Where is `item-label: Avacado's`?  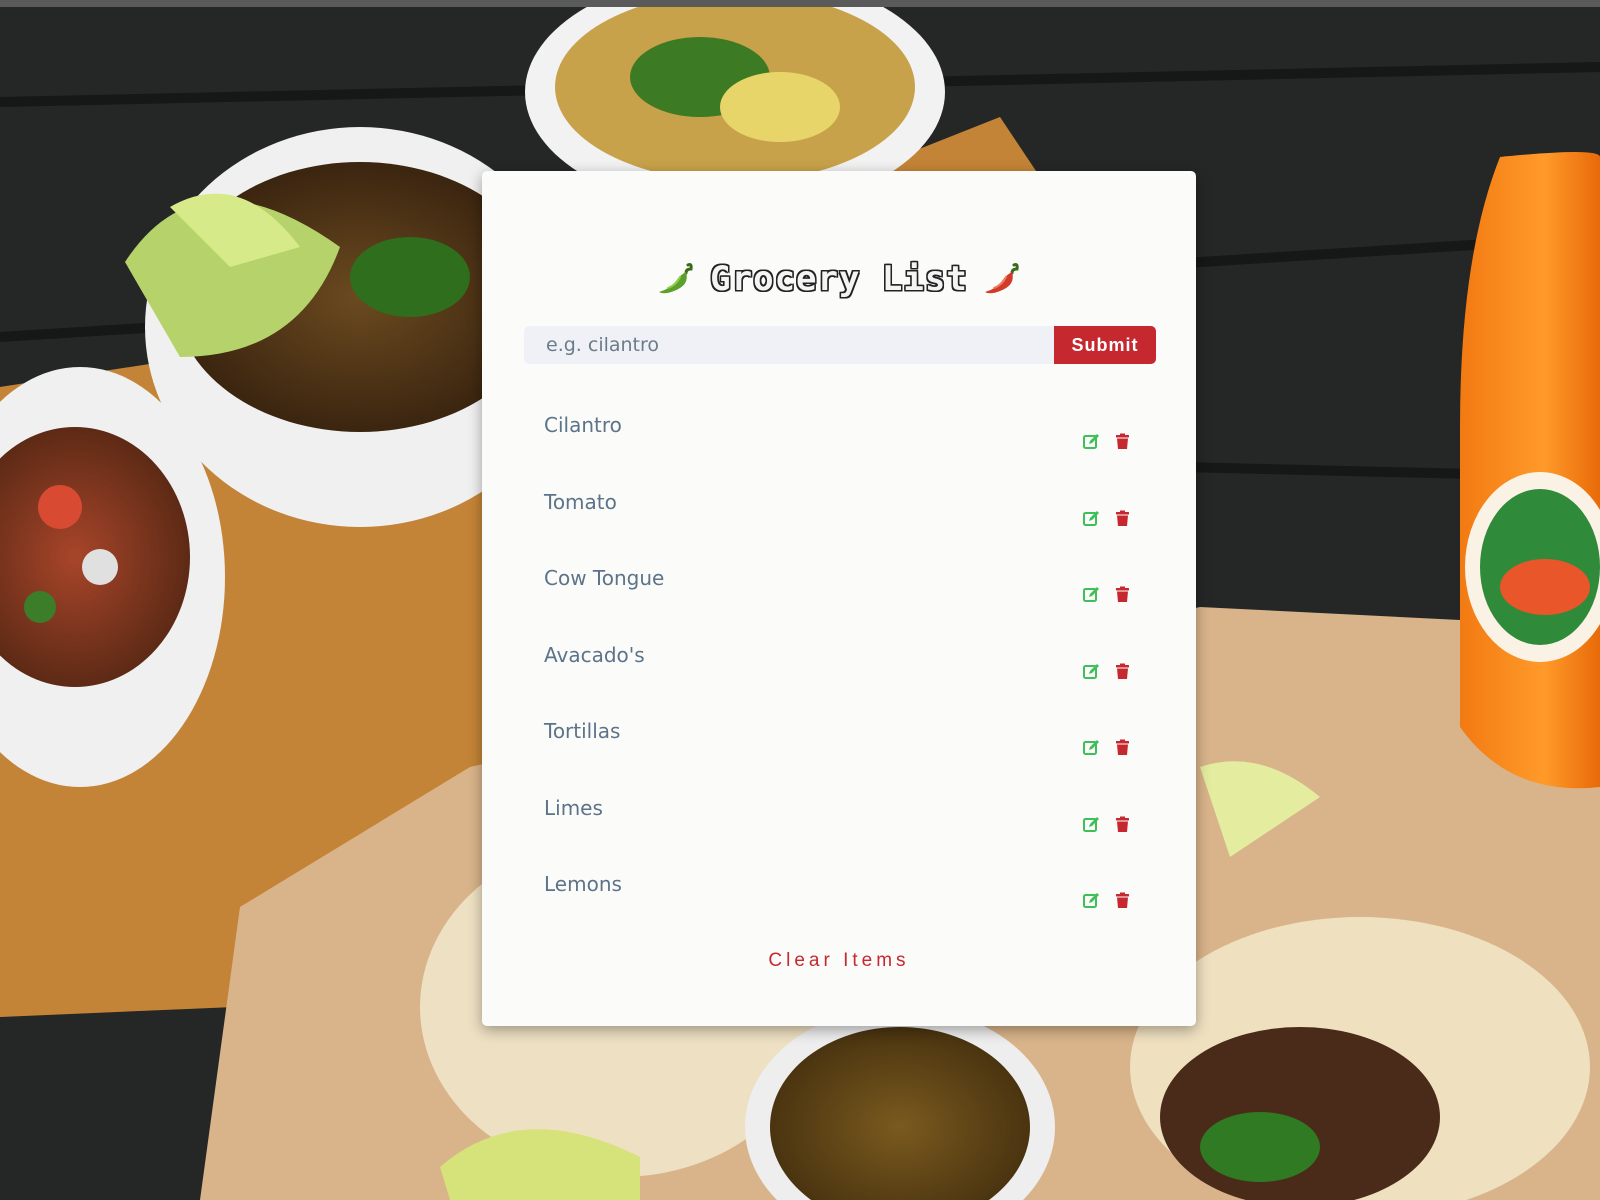 item-label: Avacado's is located at coordinates (594, 654).